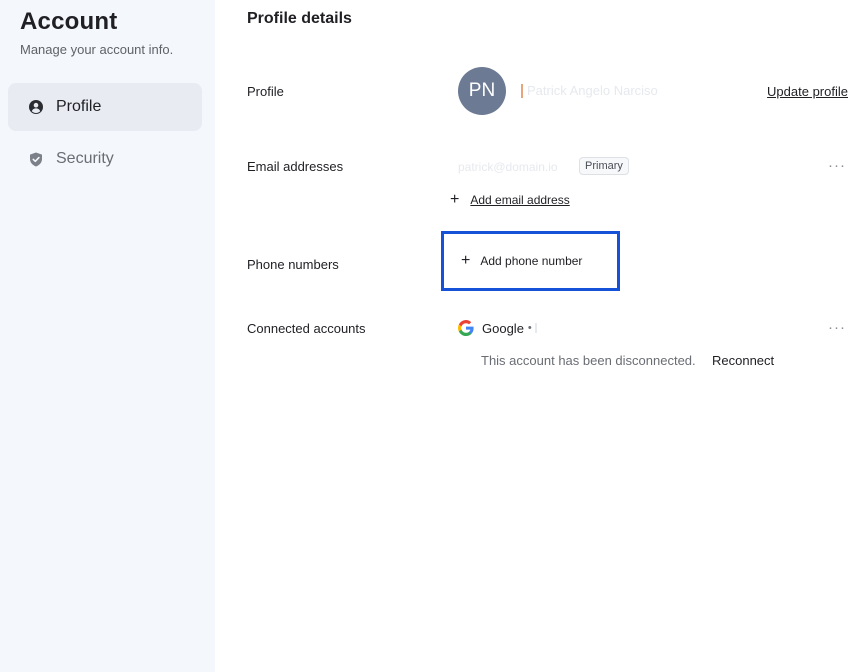 The image size is (864, 672). Describe the element at coordinates (589, 91) in the screenshot. I see `profile-name: Patrick Angelo Narciso` at that location.